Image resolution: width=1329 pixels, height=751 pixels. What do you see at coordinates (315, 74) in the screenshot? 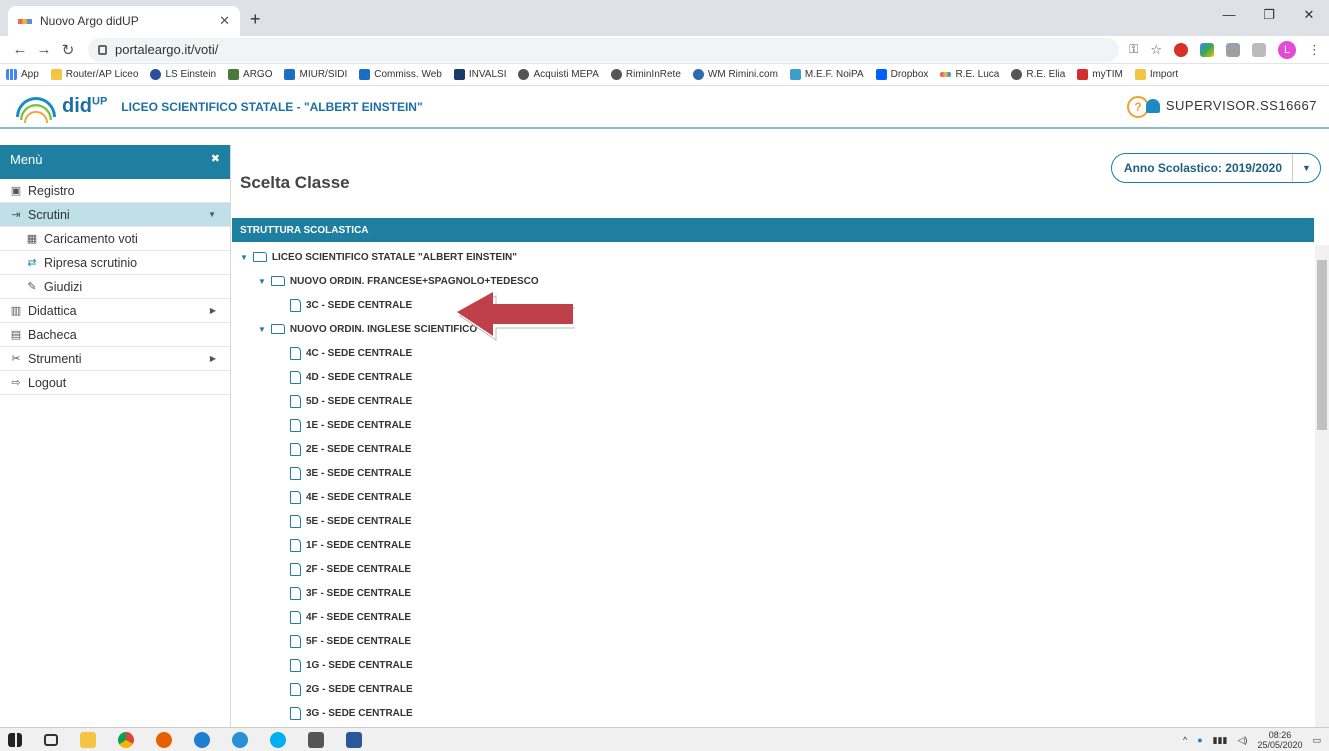
I see `bookmark-item: MIUR/SIDI` at bounding box center [315, 74].